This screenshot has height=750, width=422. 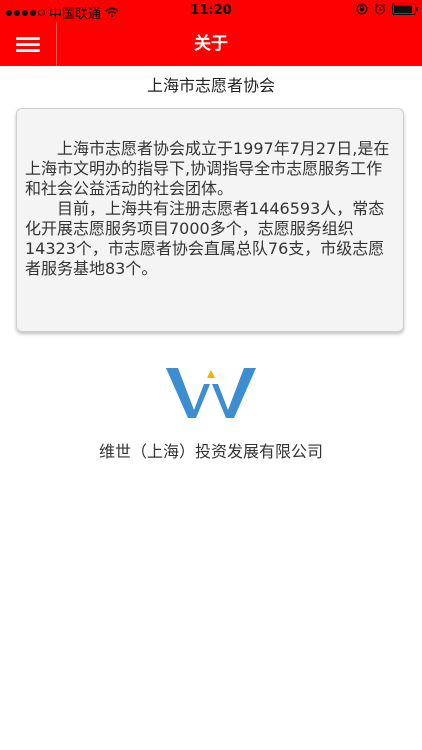 What do you see at coordinates (211, 393) in the screenshot?
I see `company-logo-icon` at bounding box center [211, 393].